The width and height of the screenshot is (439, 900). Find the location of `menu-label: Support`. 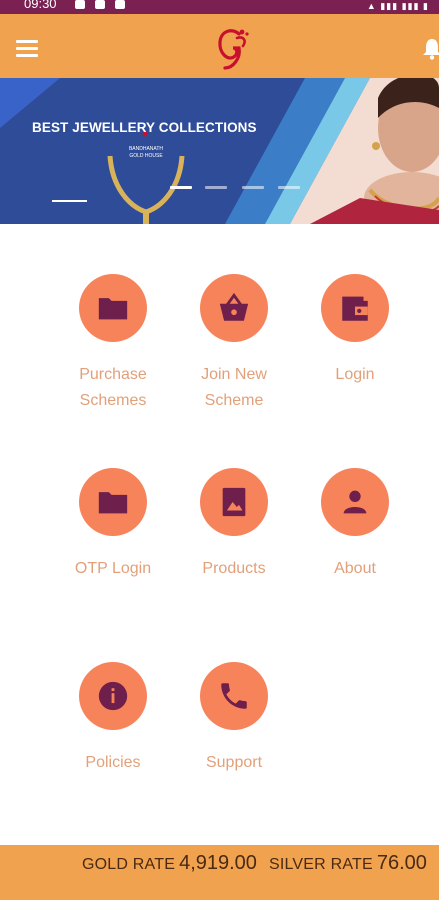

menu-label: Support is located at coordinates (234, 762).